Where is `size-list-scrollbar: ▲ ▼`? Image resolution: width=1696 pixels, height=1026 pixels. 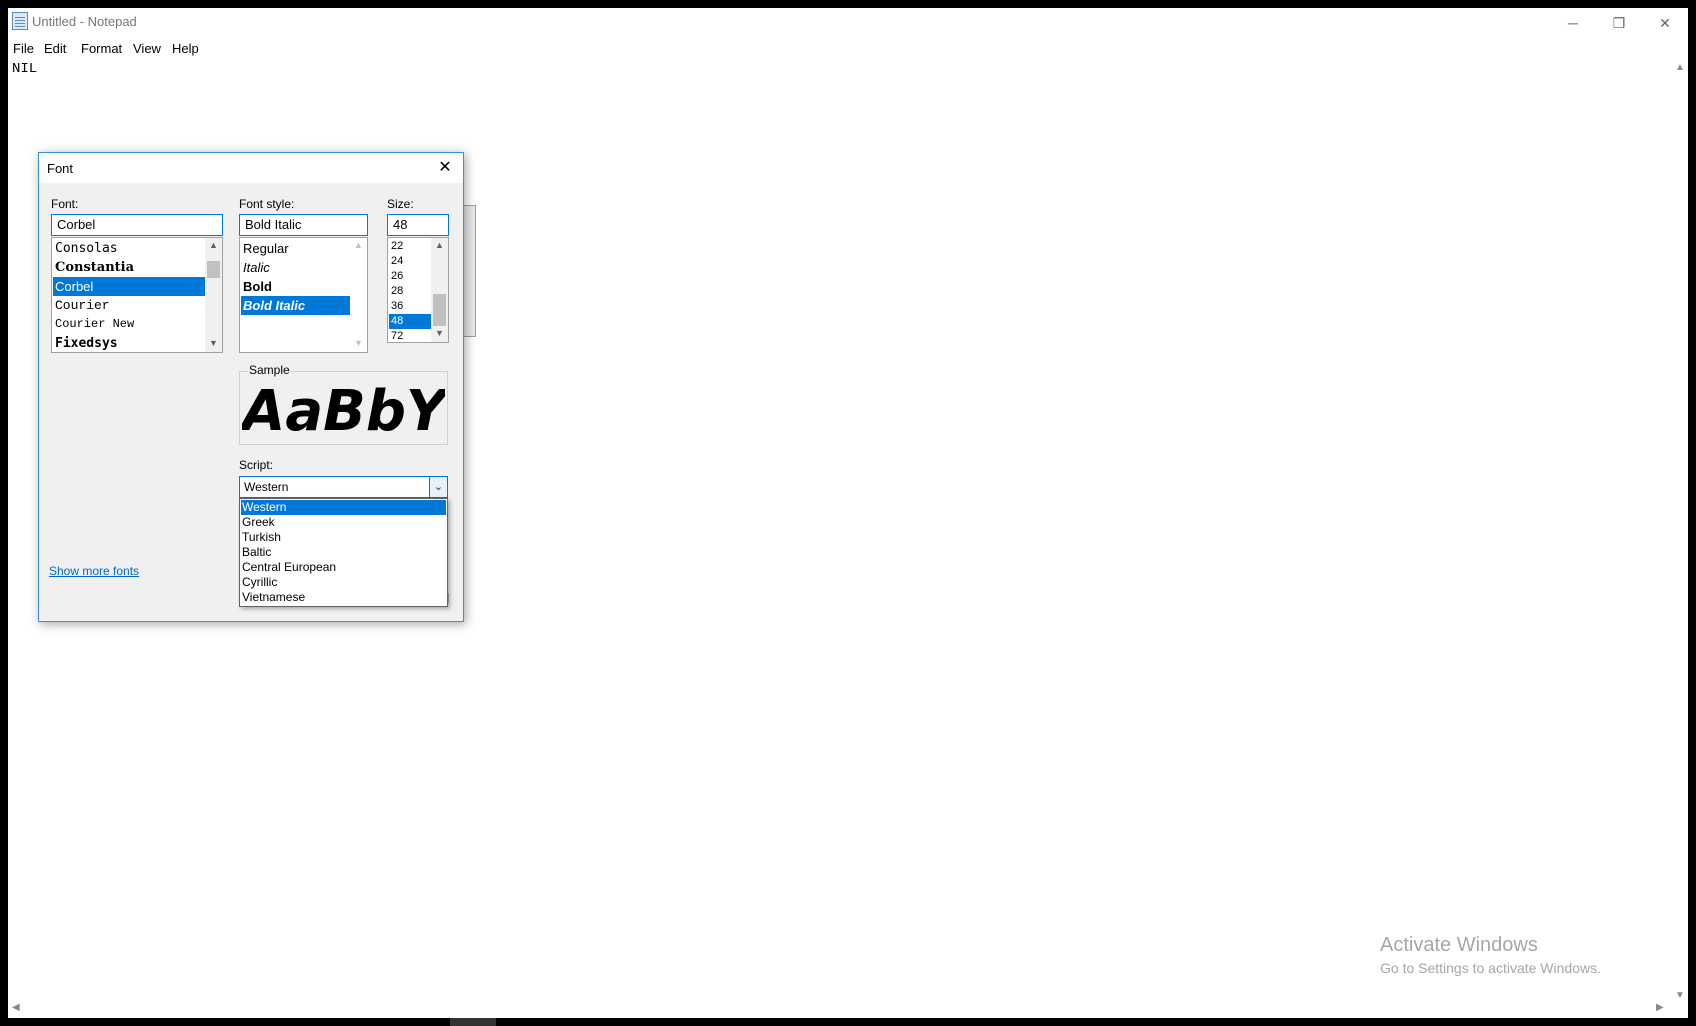
size-list-scrollbar: ▲ ▼ is located at coordinates (439, 290).